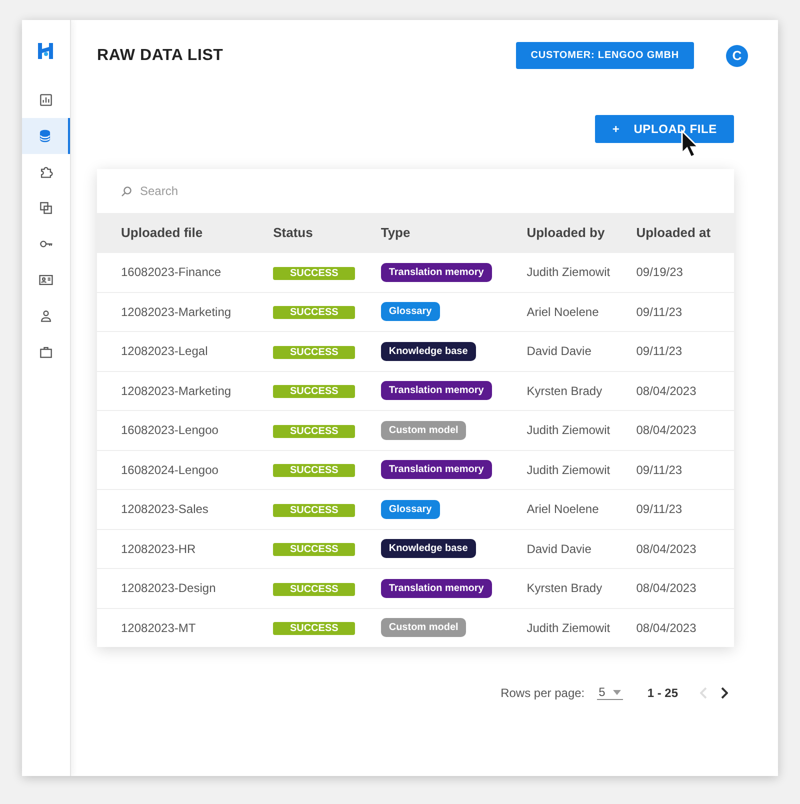  I want to click on rows-per-page-select: 5, so click(610, 692).